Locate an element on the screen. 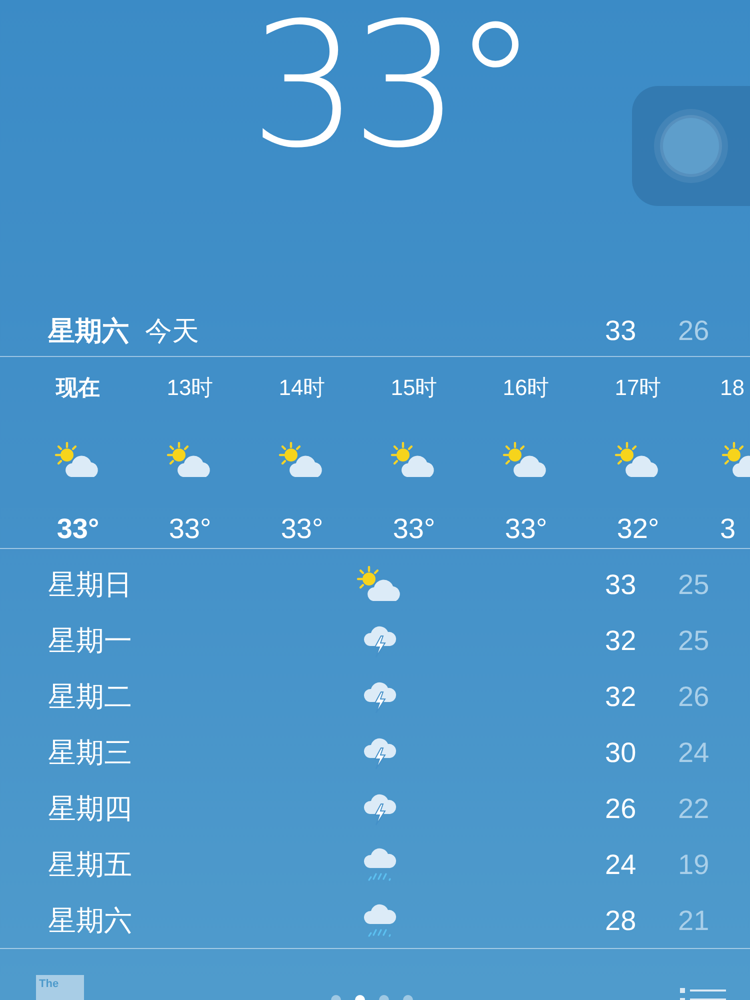  weekday: 星期二 is located at coordinates (90, 697).